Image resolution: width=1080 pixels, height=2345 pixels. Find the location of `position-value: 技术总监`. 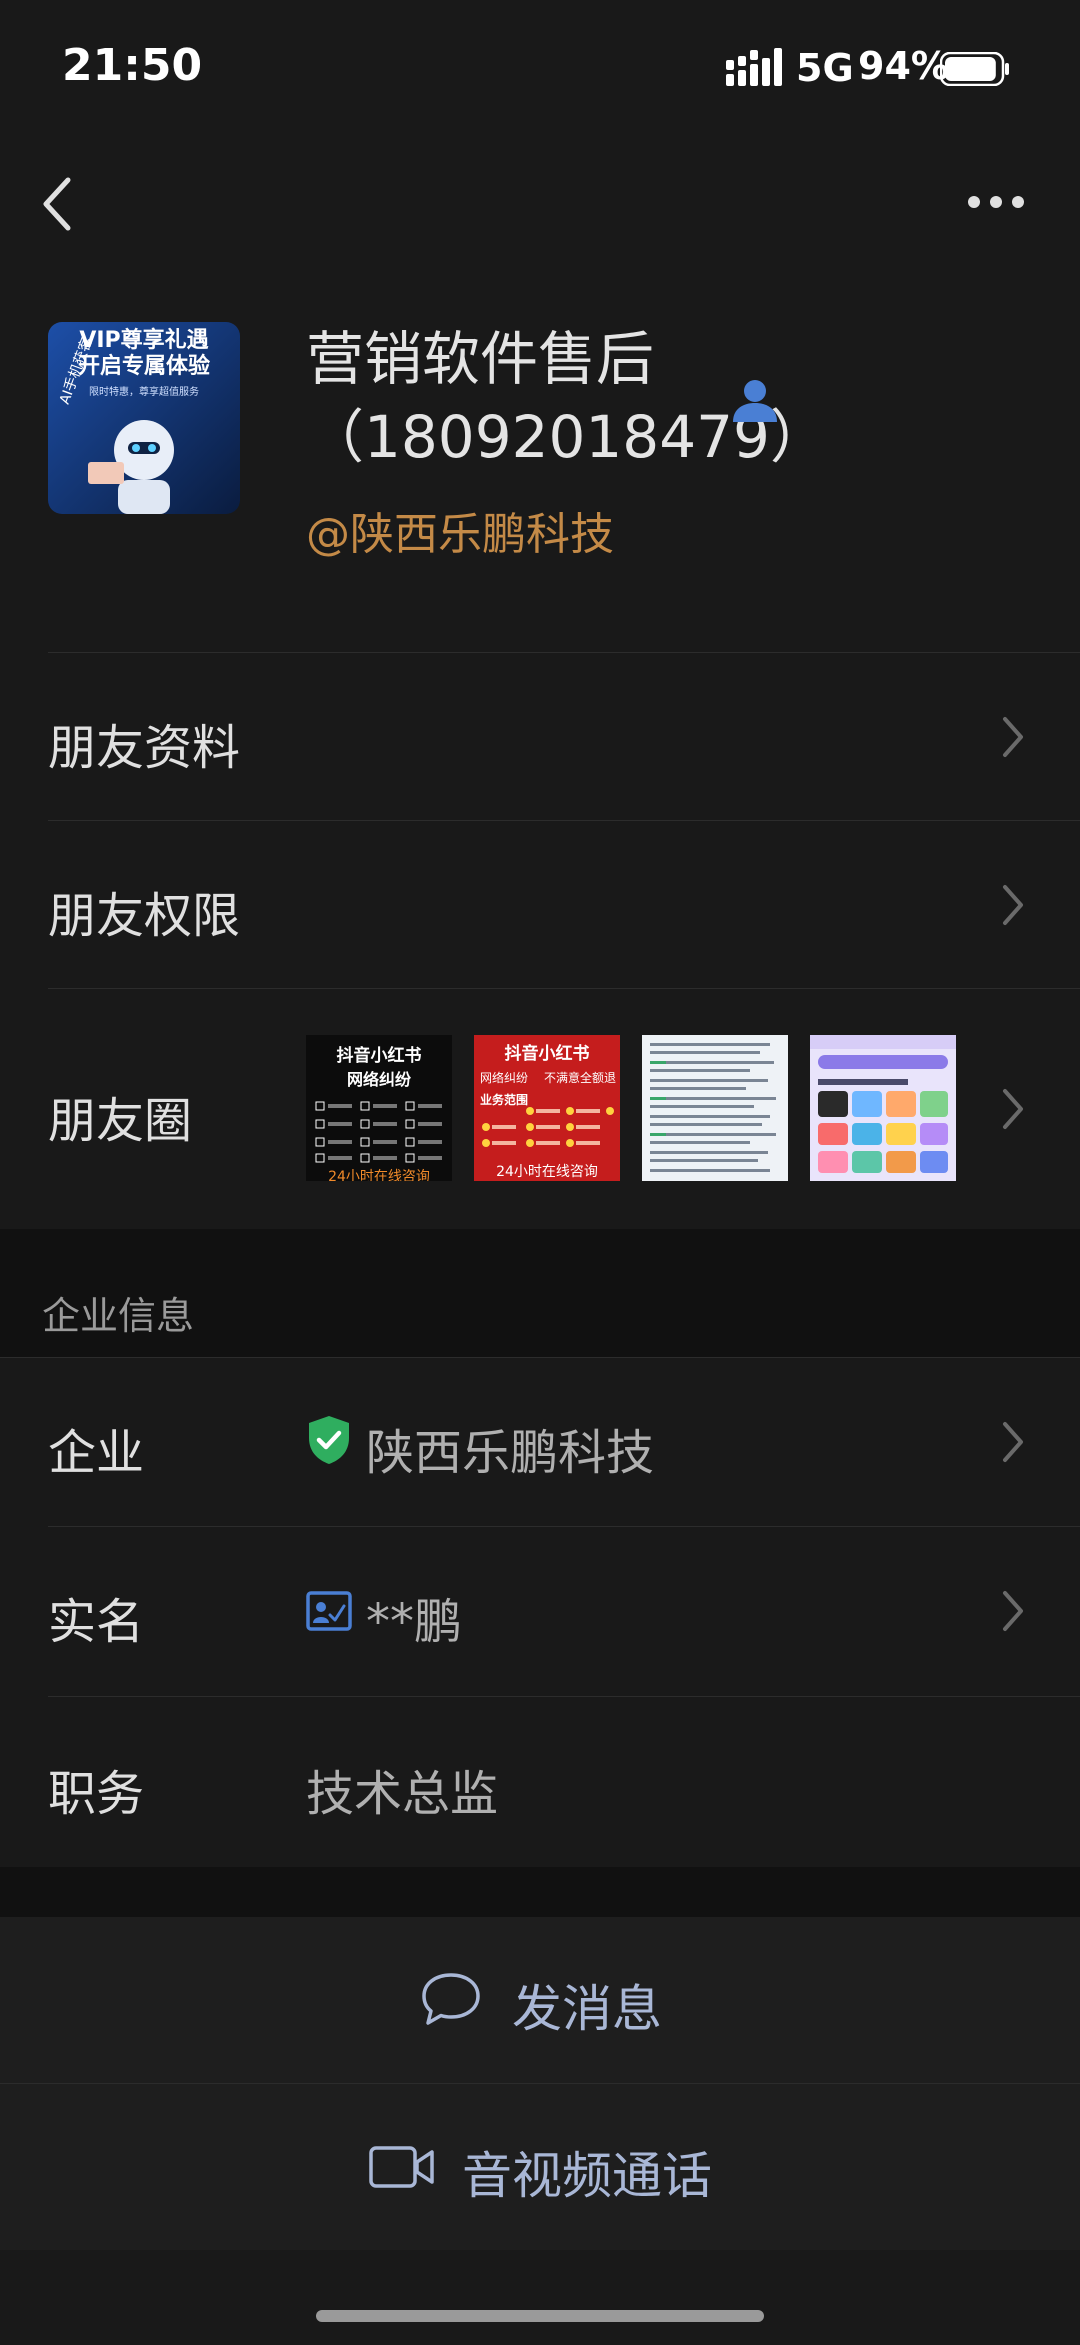

position-value: 技术总监 is located at coordinates (402, 1794).